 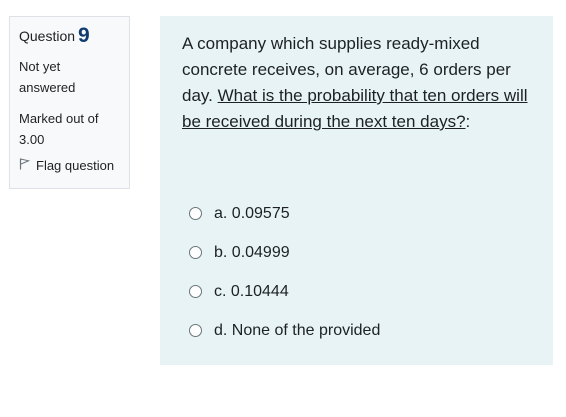 What do you see at coordinates (75, 165) in the screenshot?
I see `flag-question-label: Flag question` at bounding box center [75, 165].